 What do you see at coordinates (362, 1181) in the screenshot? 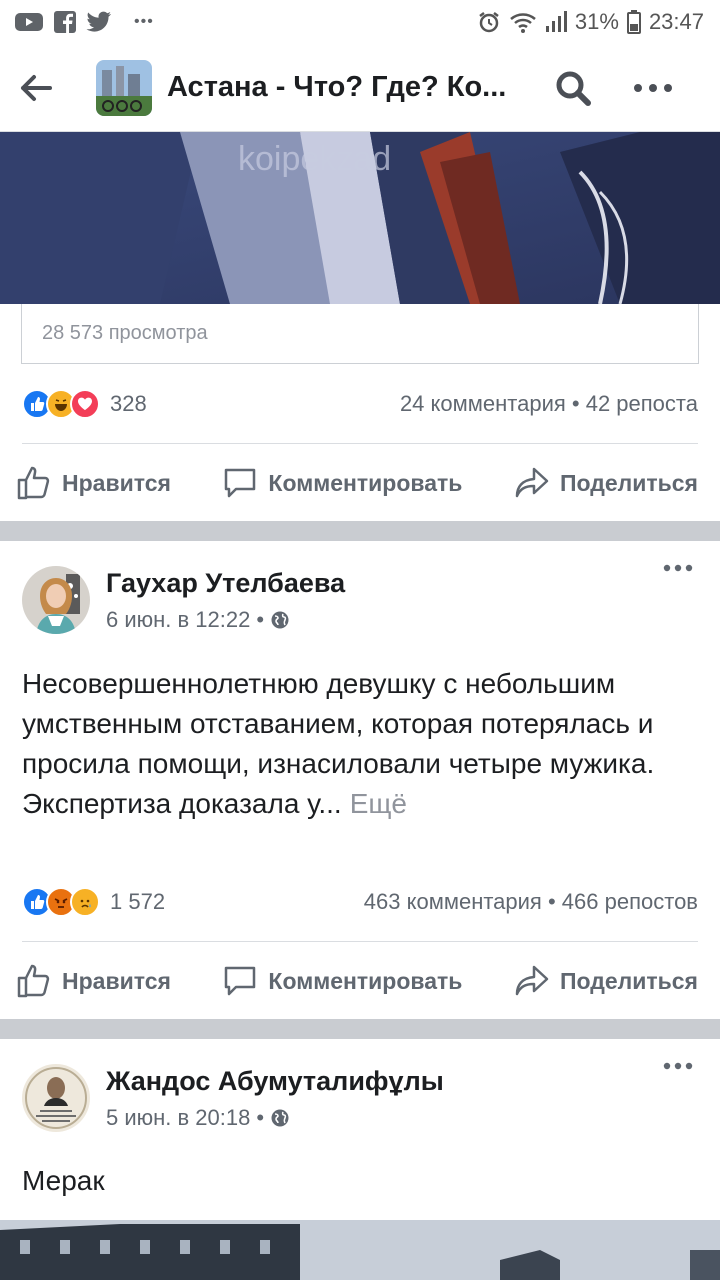
I see `post3-text: Мерак` at bounding box center [362, 1181].